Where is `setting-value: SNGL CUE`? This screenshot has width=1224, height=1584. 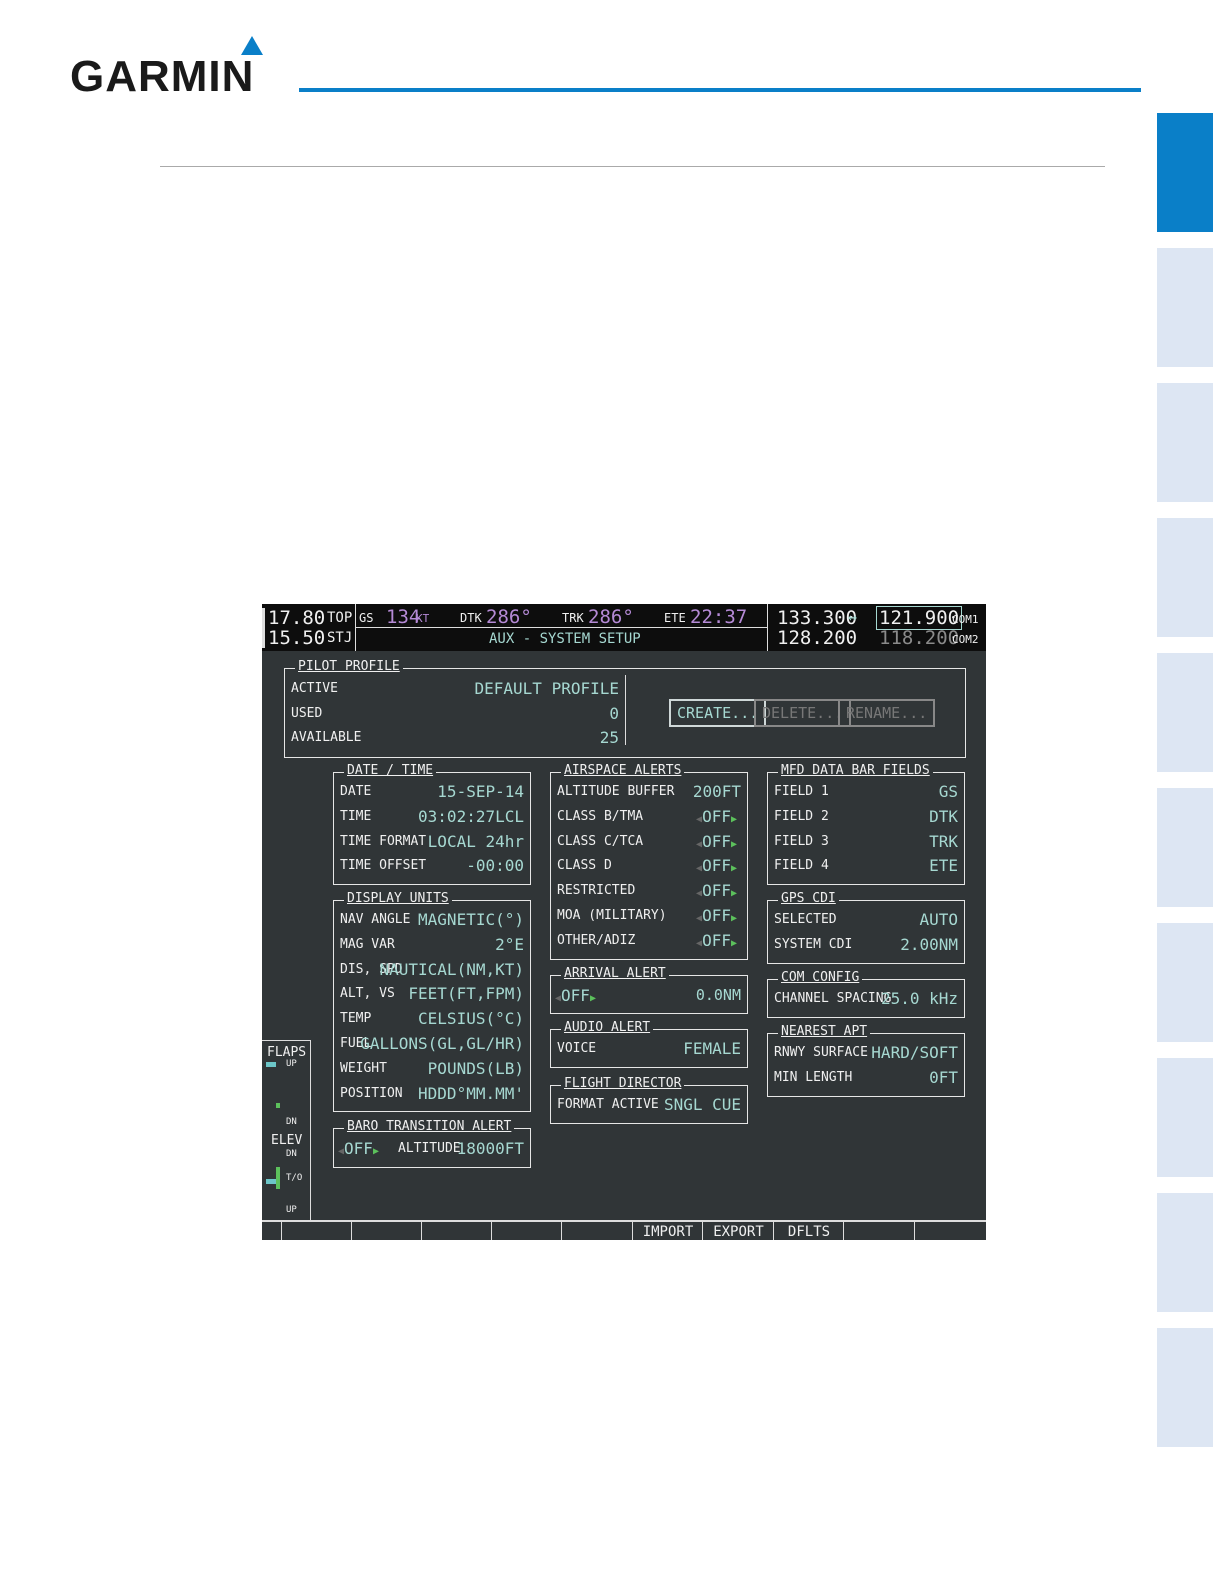
setting-value: SNGL CUE is located at coordinates (702, 1104).